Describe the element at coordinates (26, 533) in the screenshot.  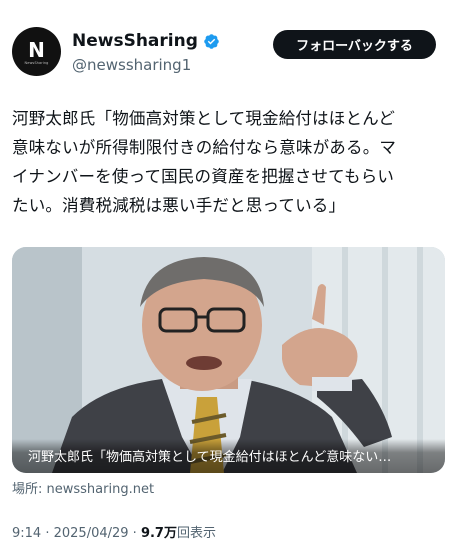
I see `tweet-time: 9:14` at that location.